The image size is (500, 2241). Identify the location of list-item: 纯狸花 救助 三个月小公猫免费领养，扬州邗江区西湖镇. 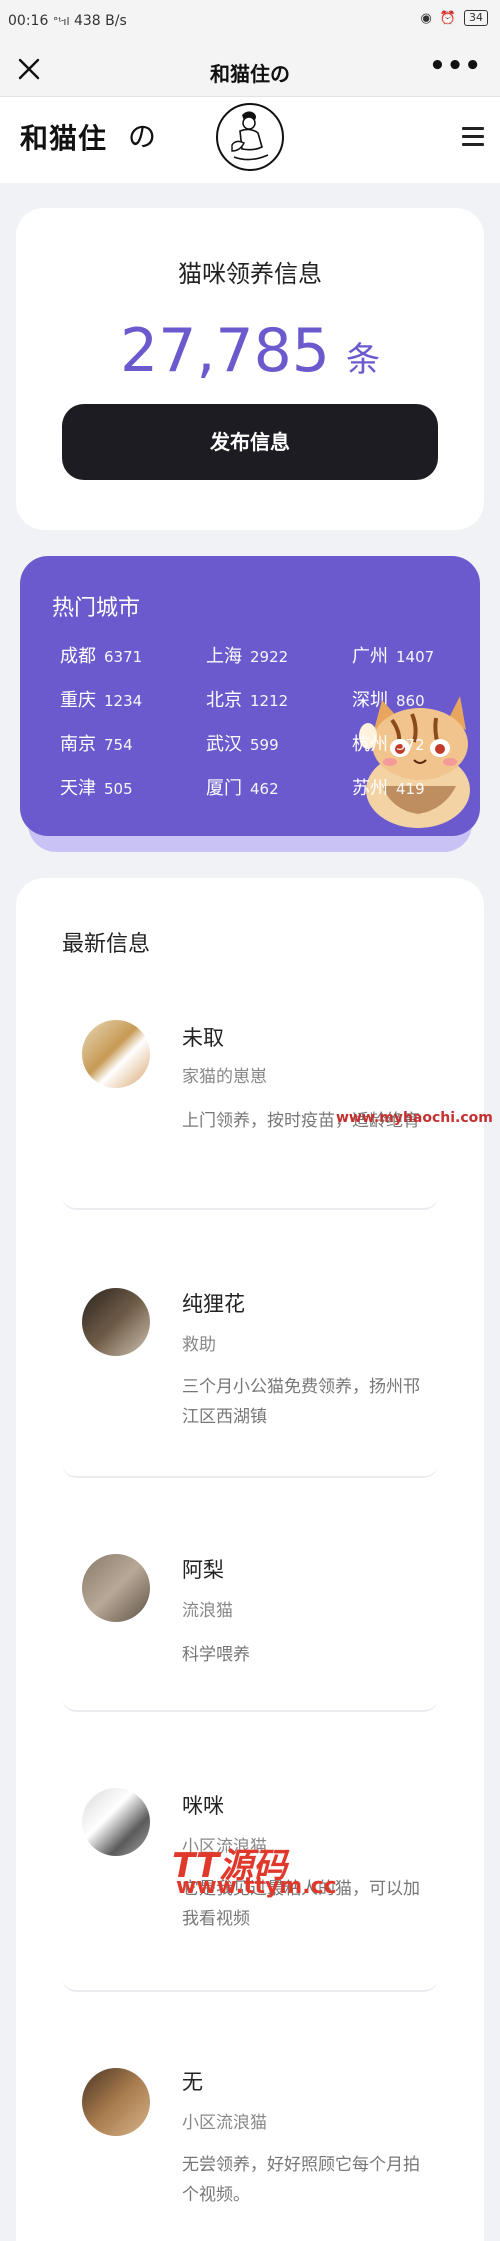
(250, 1364).